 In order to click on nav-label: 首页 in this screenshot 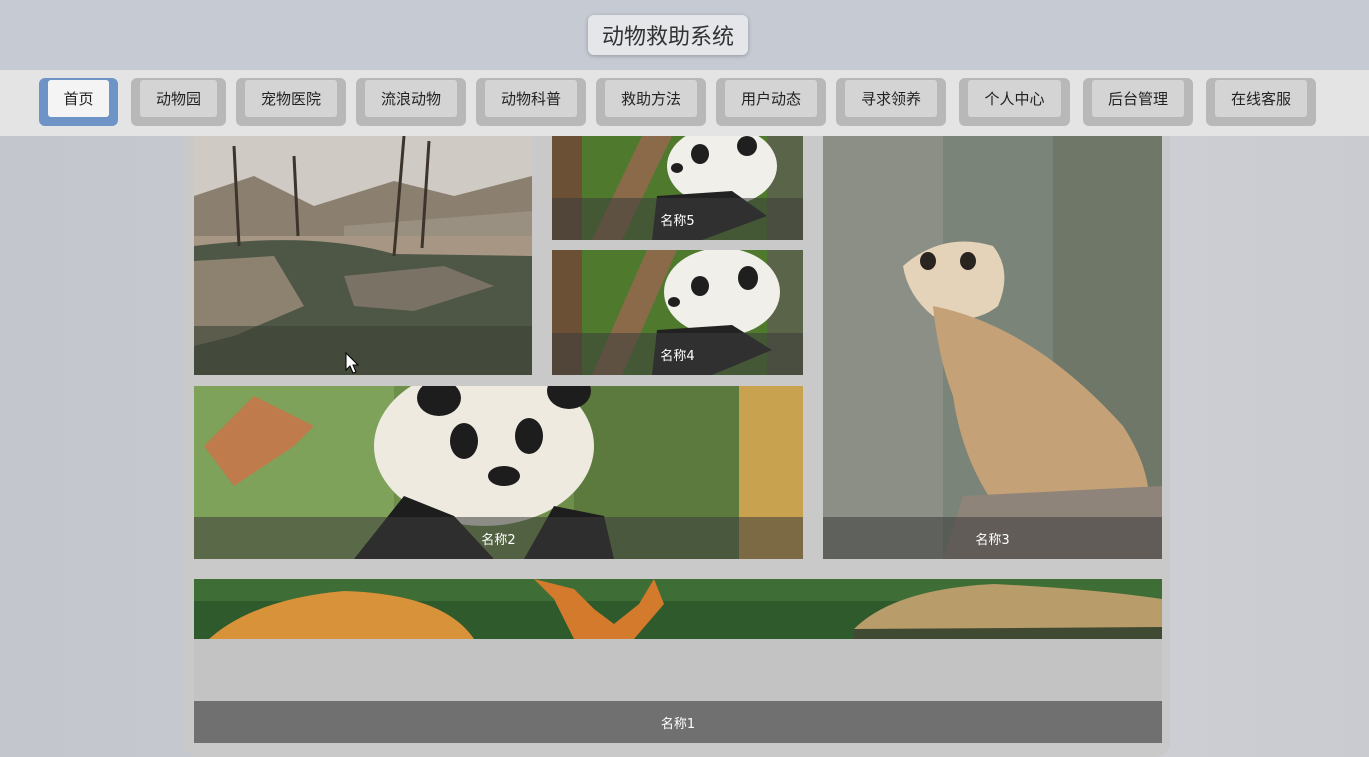, I will do `click(78, 98)`.